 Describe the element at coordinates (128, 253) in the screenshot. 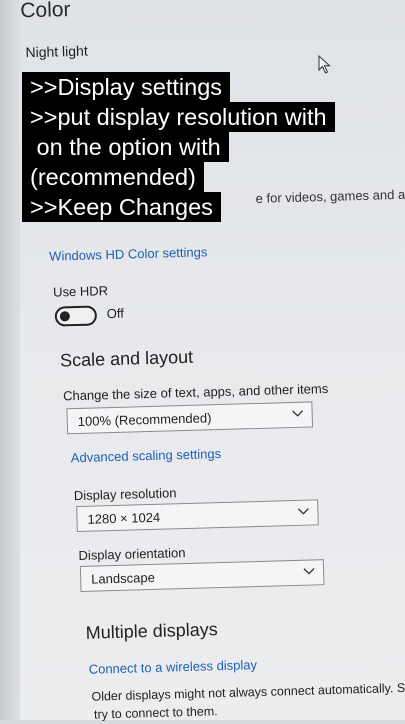

I see `windows-hd-color-link: Windows HD Color settings` at that location.